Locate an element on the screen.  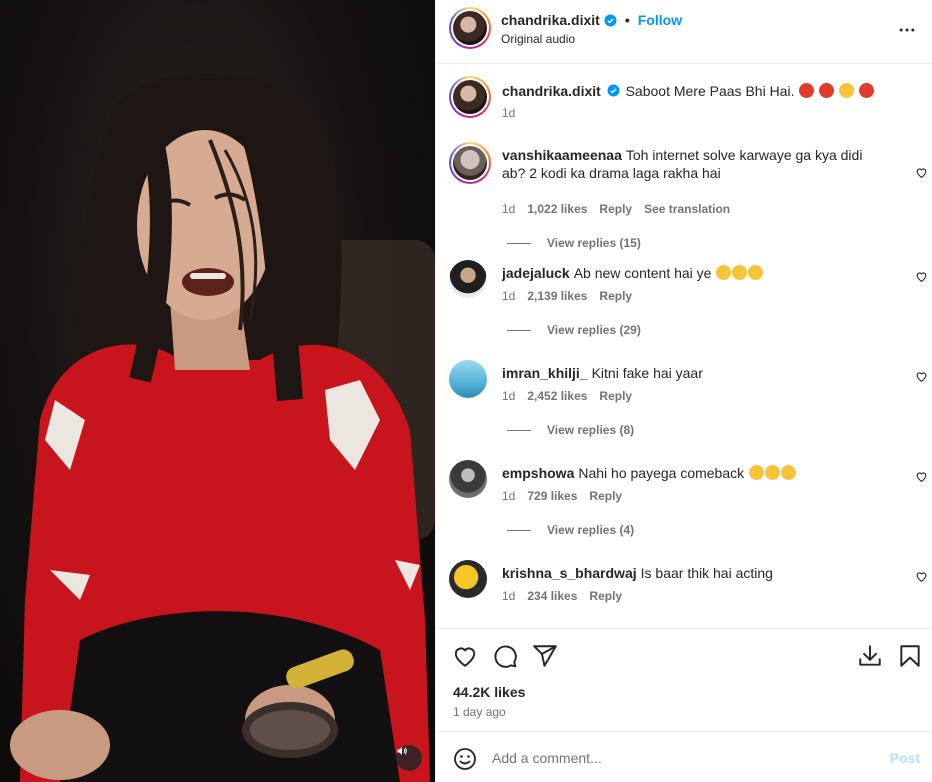
view-replies-label: View replies (15) is located at coordinates (594, 243).